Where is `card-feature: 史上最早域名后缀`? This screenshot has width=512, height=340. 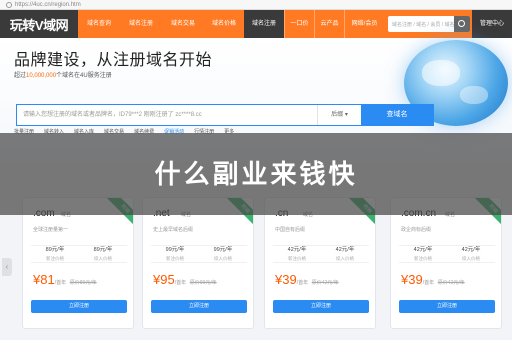 card-feature: 史上最早域名后缀 is located at coordinates (173, 230).